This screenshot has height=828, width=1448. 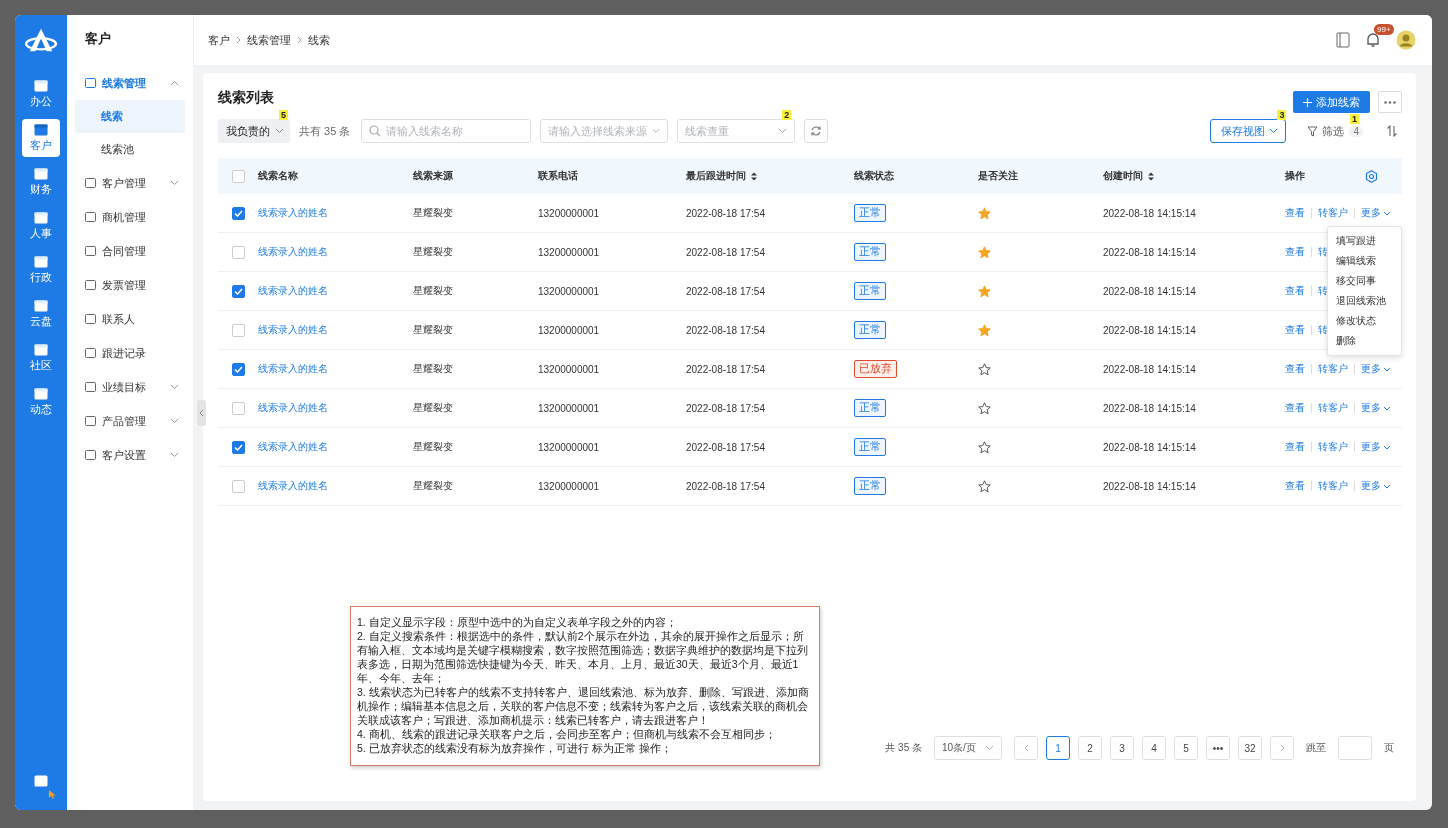 I want to click on page-button: 3, so click(x=1122, y=748).